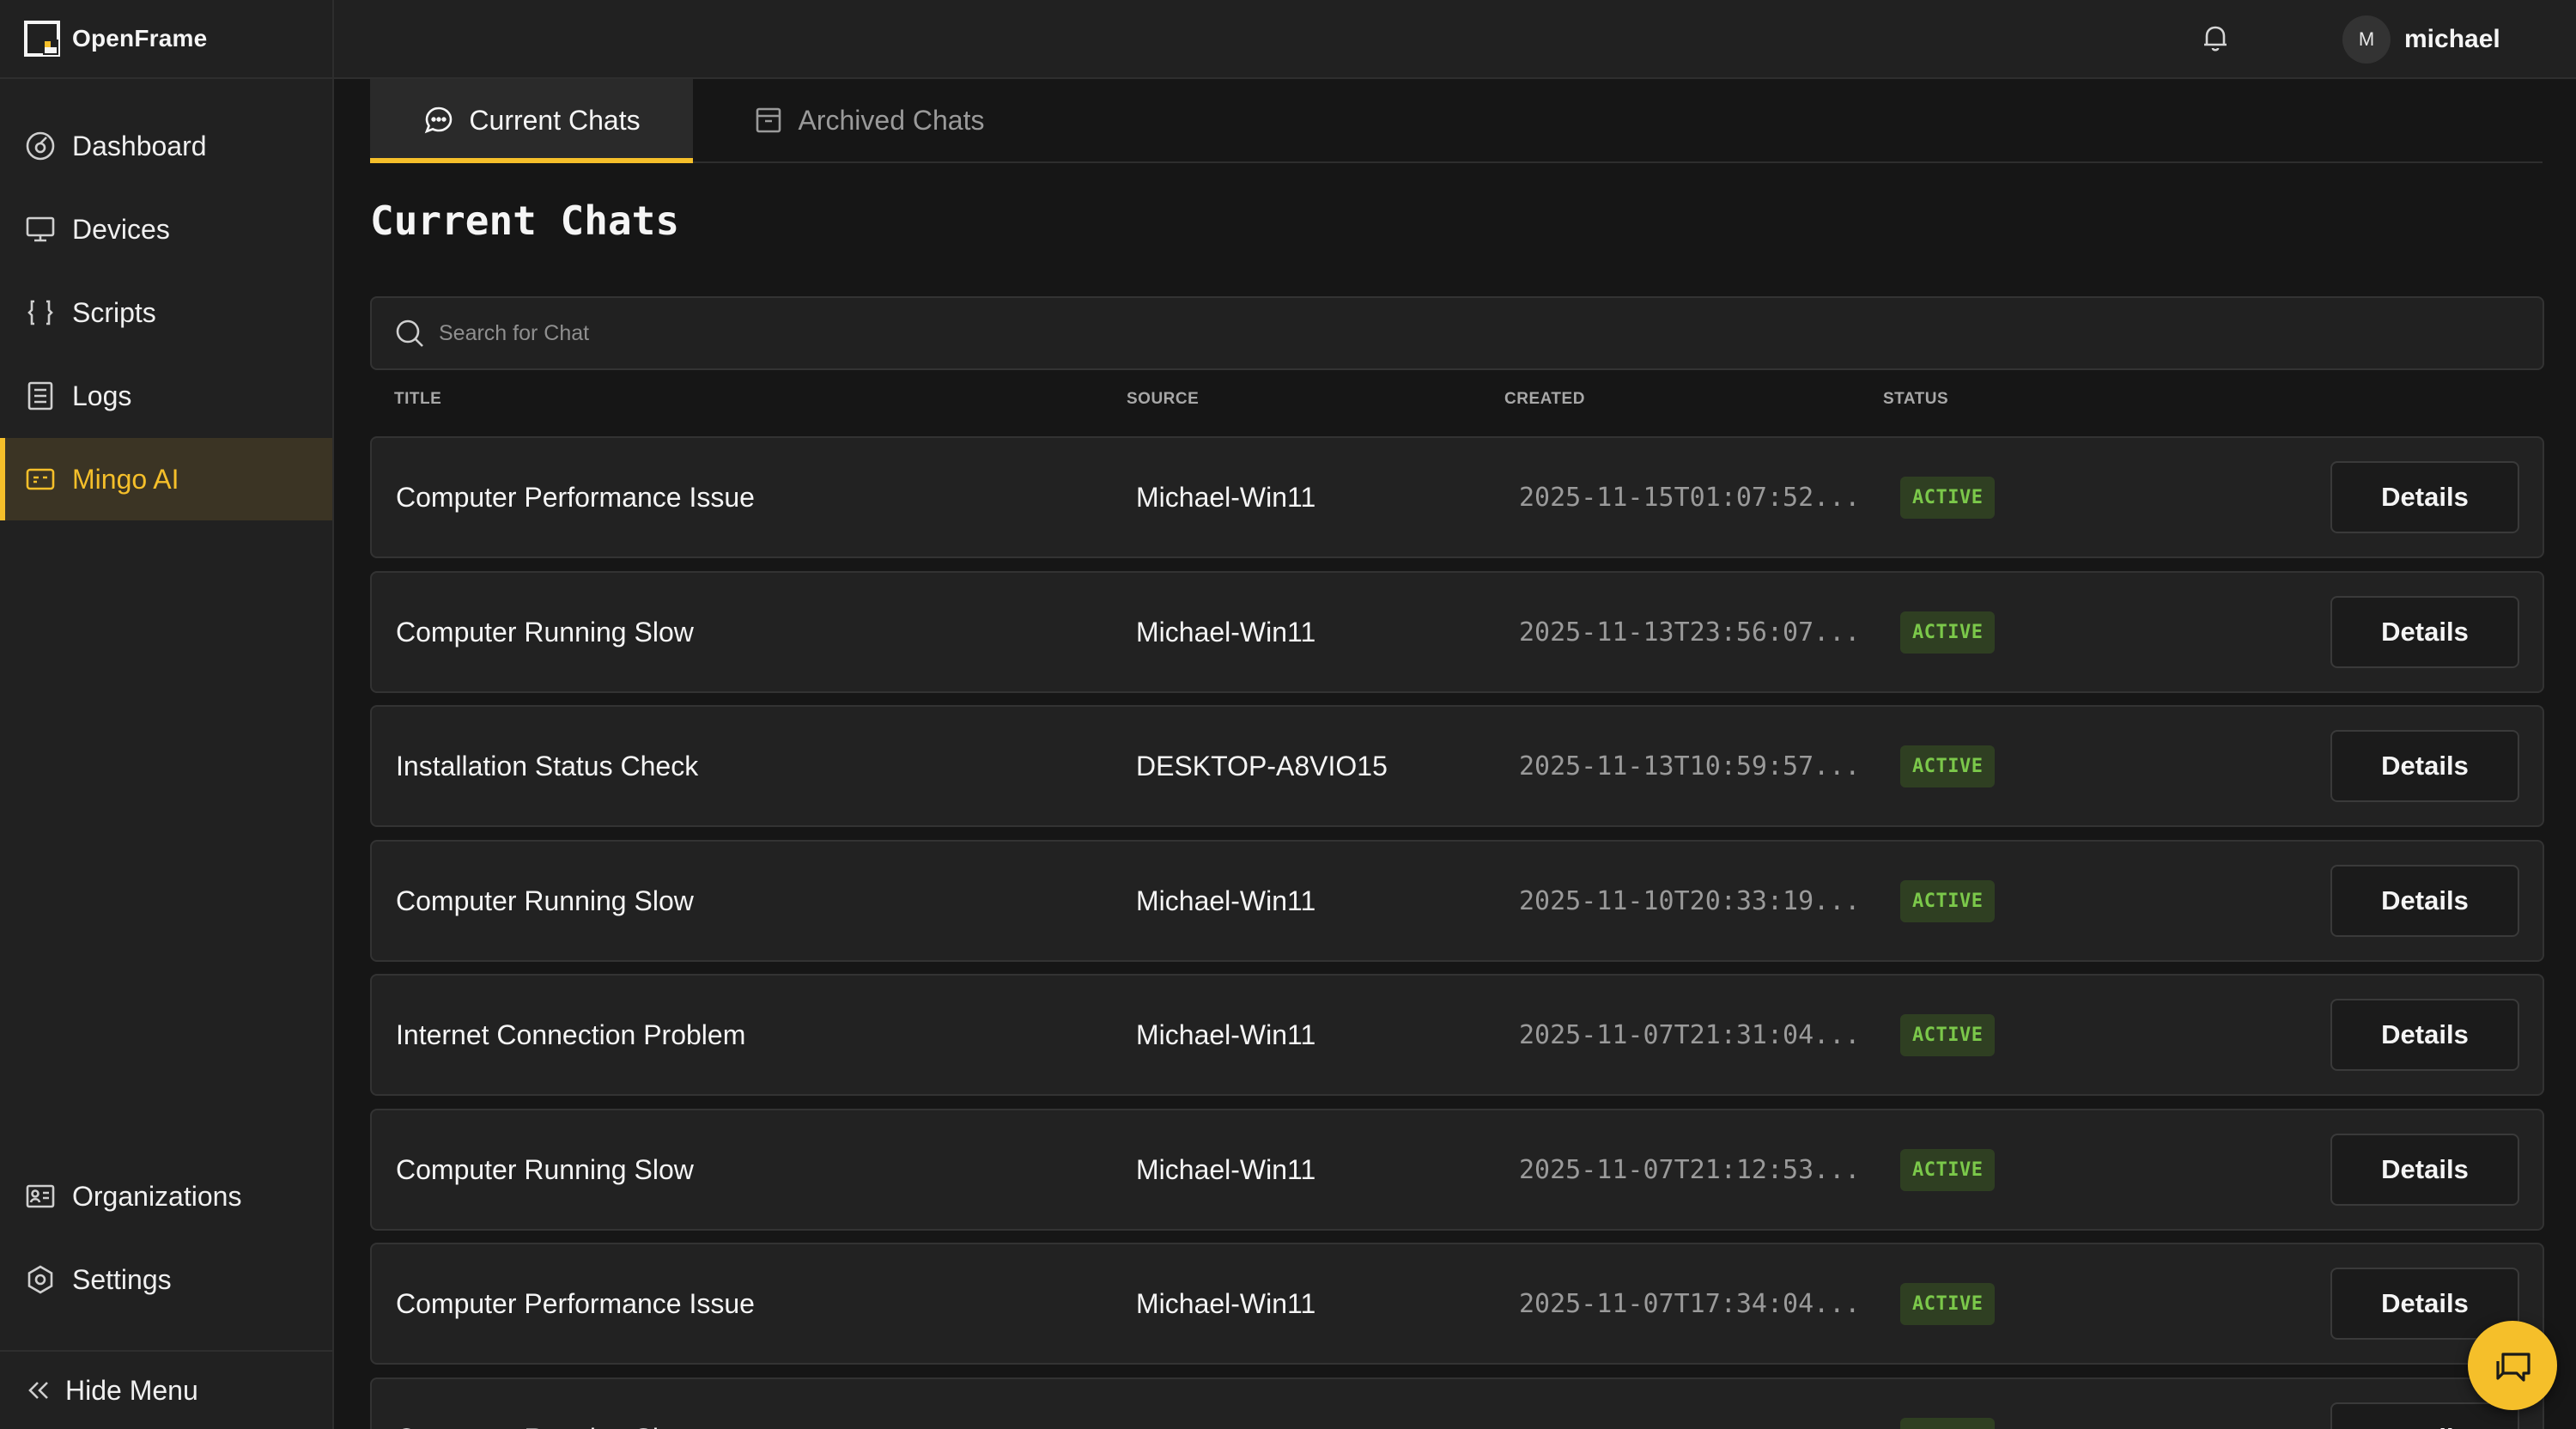  Describe the element at coordinates (40, 1196) in the screenshot. I see `id-card-icon` at that location.